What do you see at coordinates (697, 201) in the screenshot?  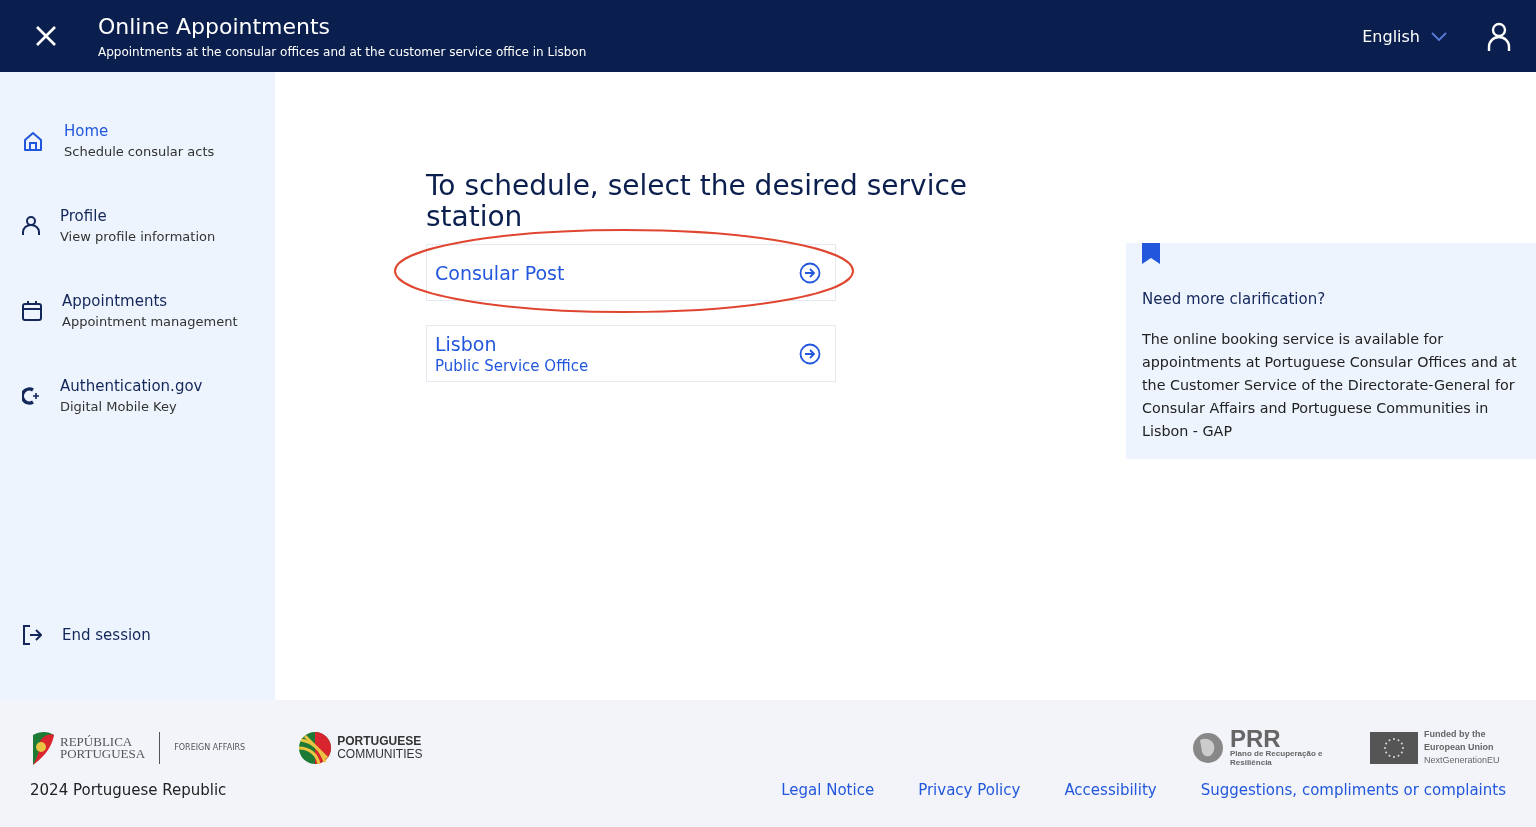 I see `page-heading: To schedule, select the desired service station` at bounding box center [697, 201].